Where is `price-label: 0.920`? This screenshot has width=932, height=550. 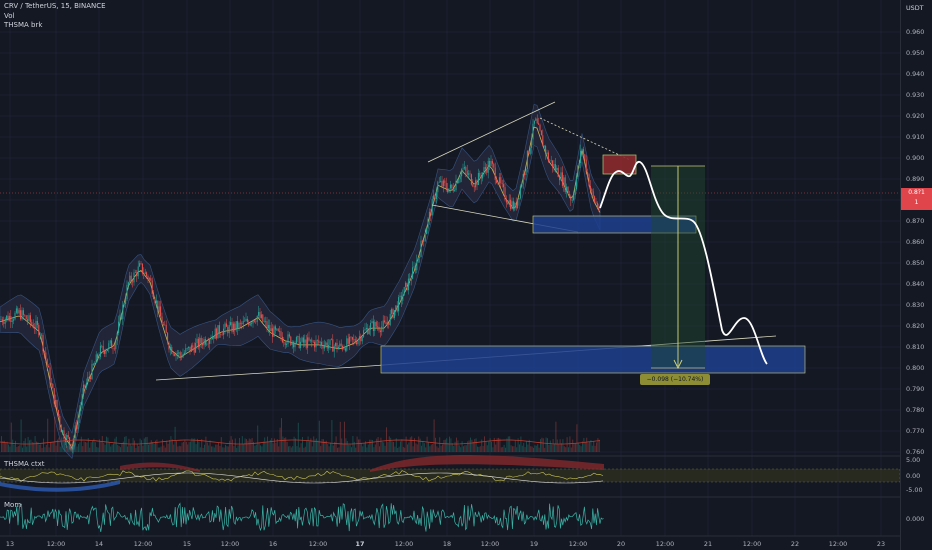 price-label: 0.920 is located at coordinates (915, 116).